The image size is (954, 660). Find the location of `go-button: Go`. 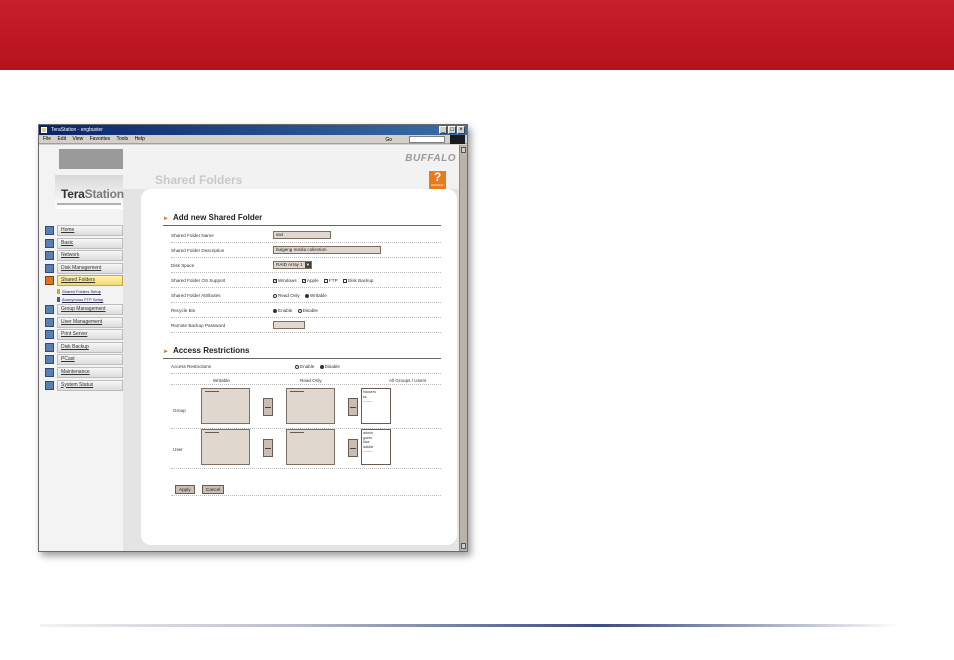

go-button: Go is located at coordinates (388, 140).